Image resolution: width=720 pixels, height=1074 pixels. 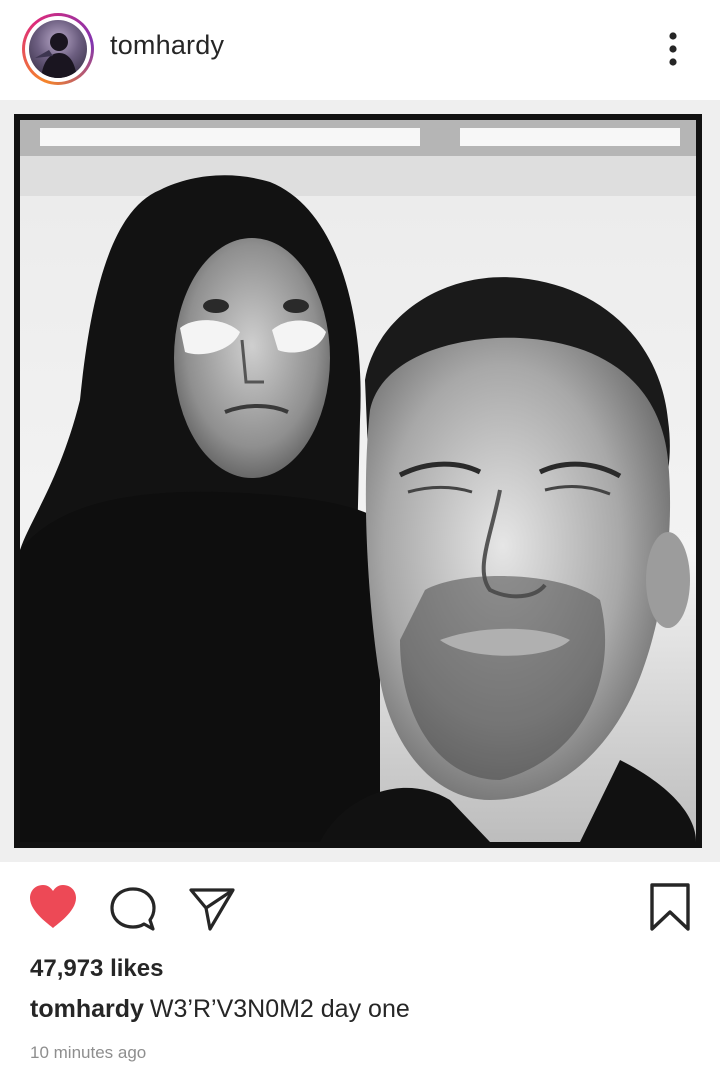 I want to click on share-button, so click(x=212, y=911).